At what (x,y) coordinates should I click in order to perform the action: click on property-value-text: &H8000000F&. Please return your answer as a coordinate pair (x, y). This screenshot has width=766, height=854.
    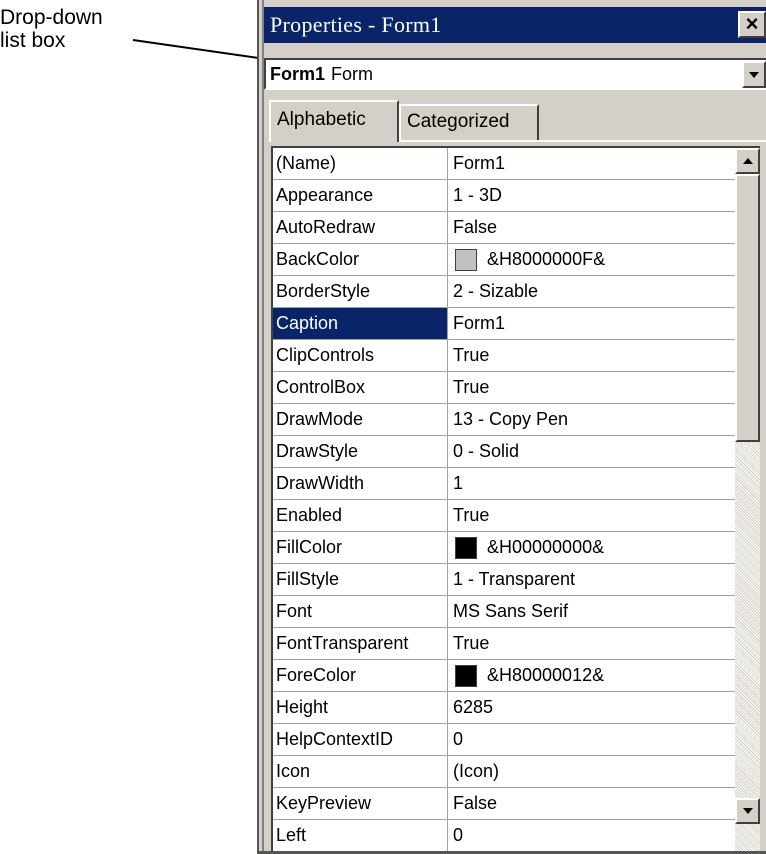
    Looking at the image, I should click on (546, 259).